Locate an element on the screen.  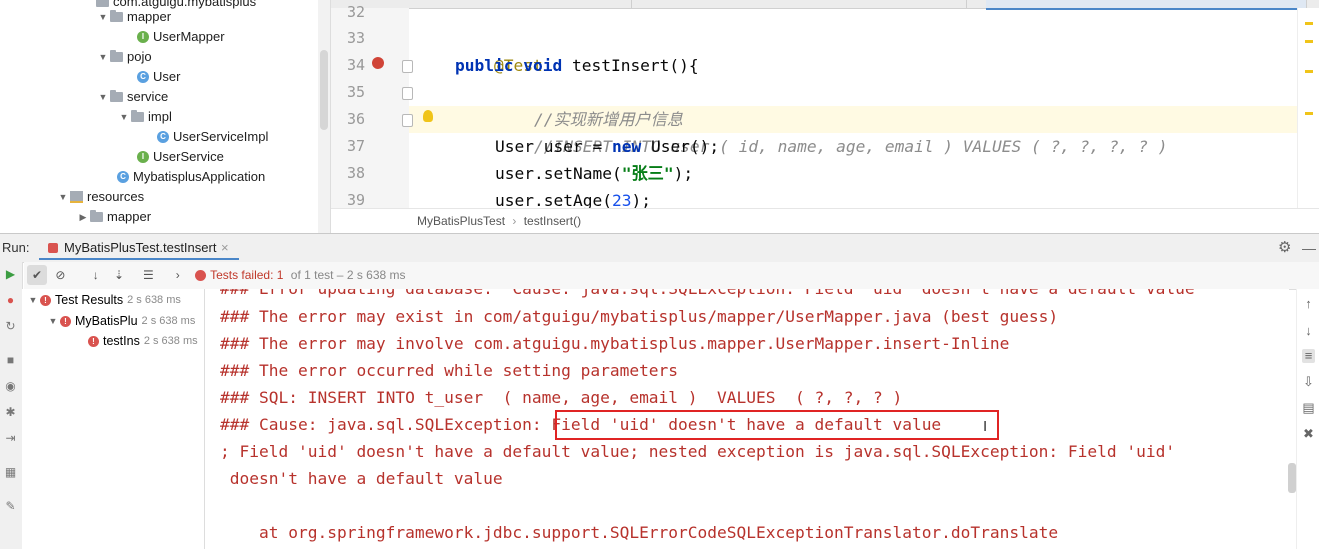
console-scrollbar-thumb is located at coordinates (1292, 478).